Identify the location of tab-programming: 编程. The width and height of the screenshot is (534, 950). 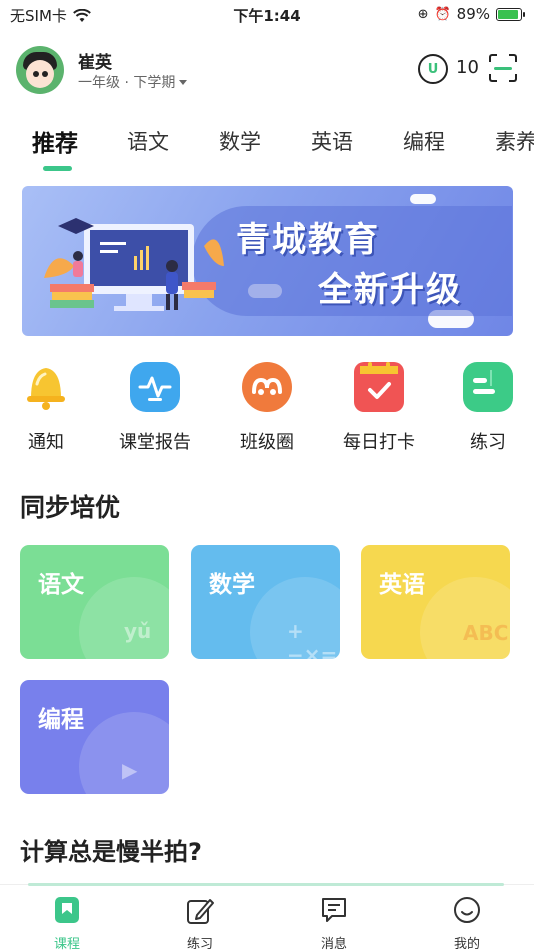
(424, 141).